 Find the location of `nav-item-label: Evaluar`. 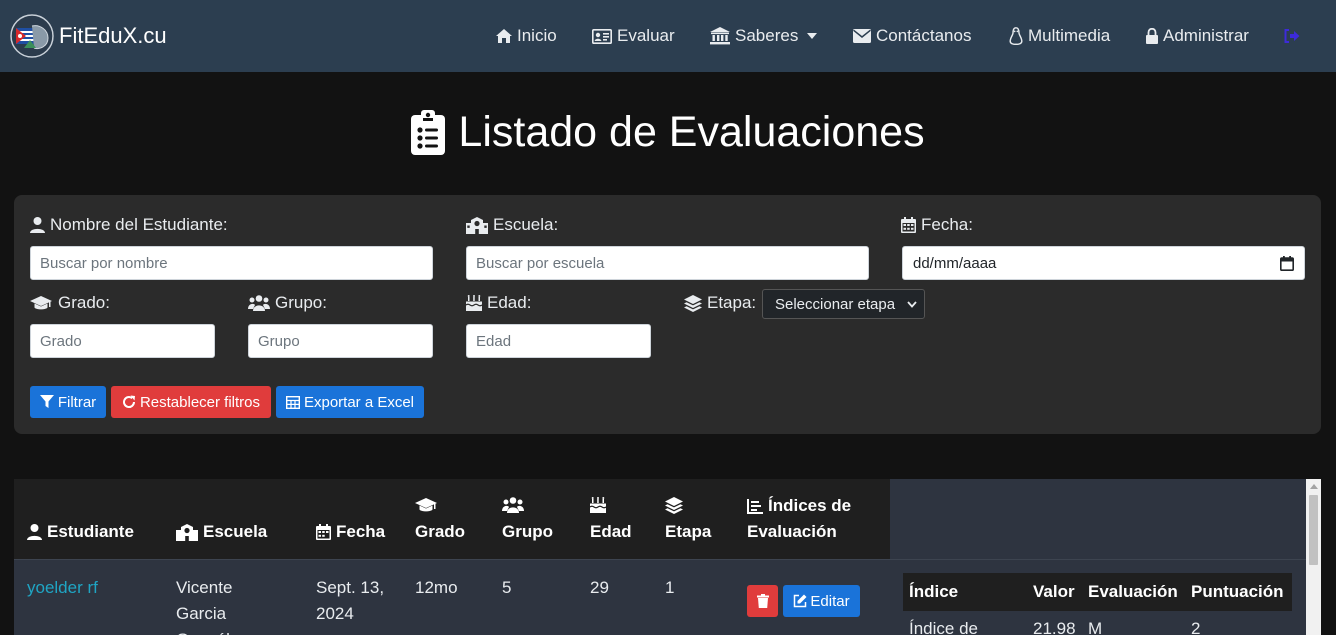

nav-item-label: Evaluar is located at coordinates (646, 35).